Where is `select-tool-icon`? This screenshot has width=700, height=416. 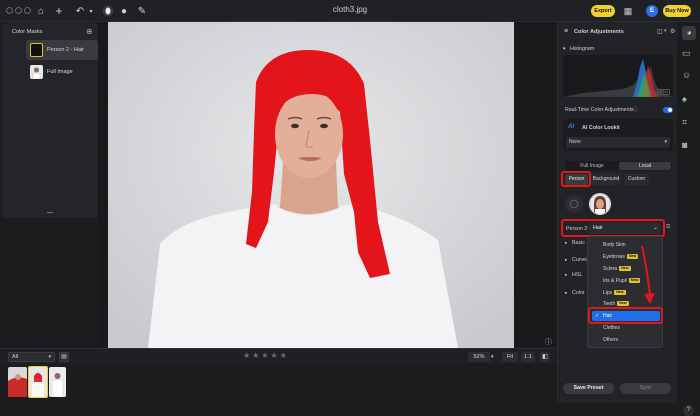
select-tool-icon is located at coordinates (108, 11).